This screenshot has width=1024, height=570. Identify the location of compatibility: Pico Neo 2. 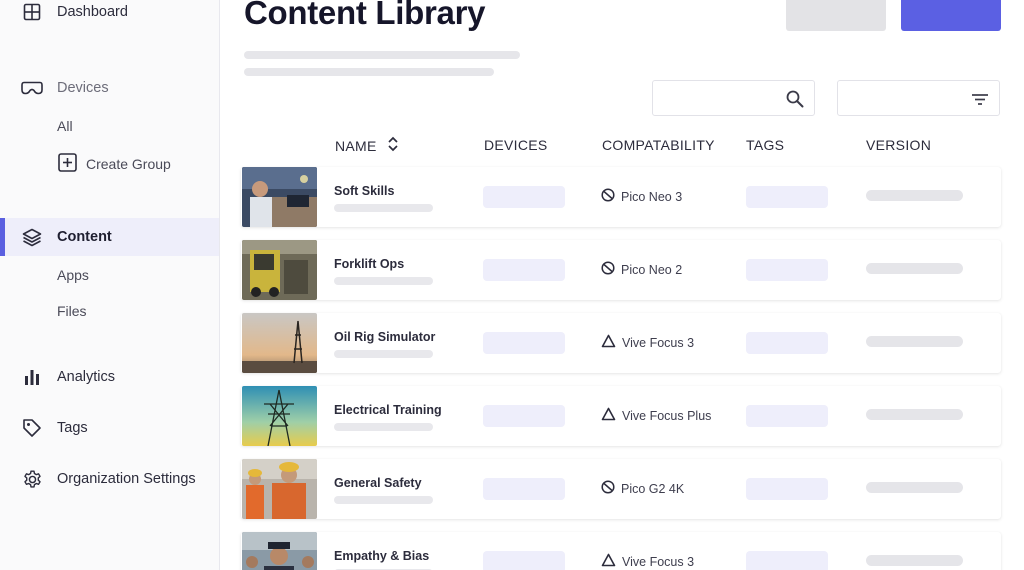
(641, 269).